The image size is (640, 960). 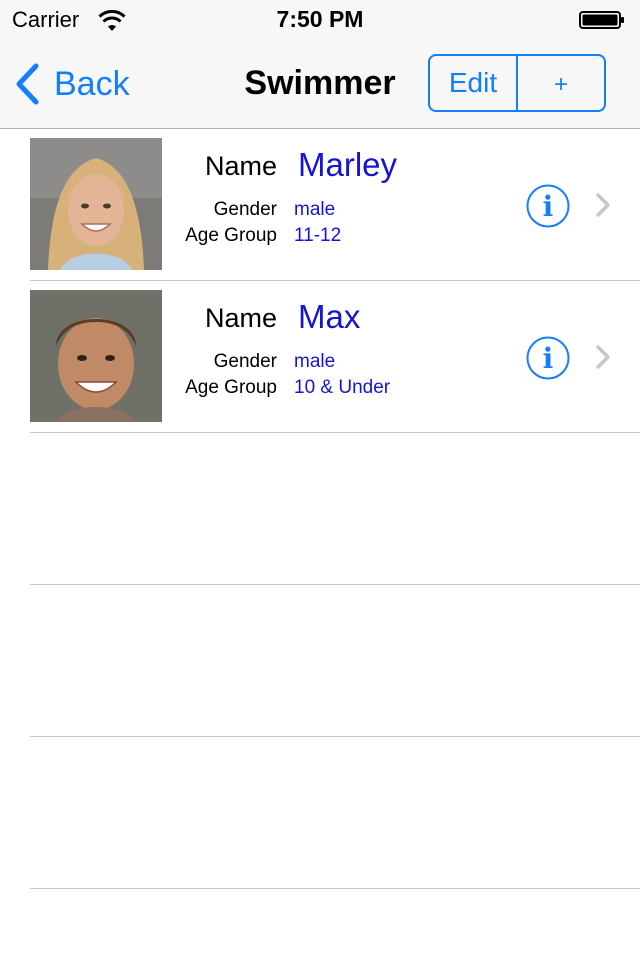 I want to click on swimmer-name: Marley, so click(x=348, y=164).